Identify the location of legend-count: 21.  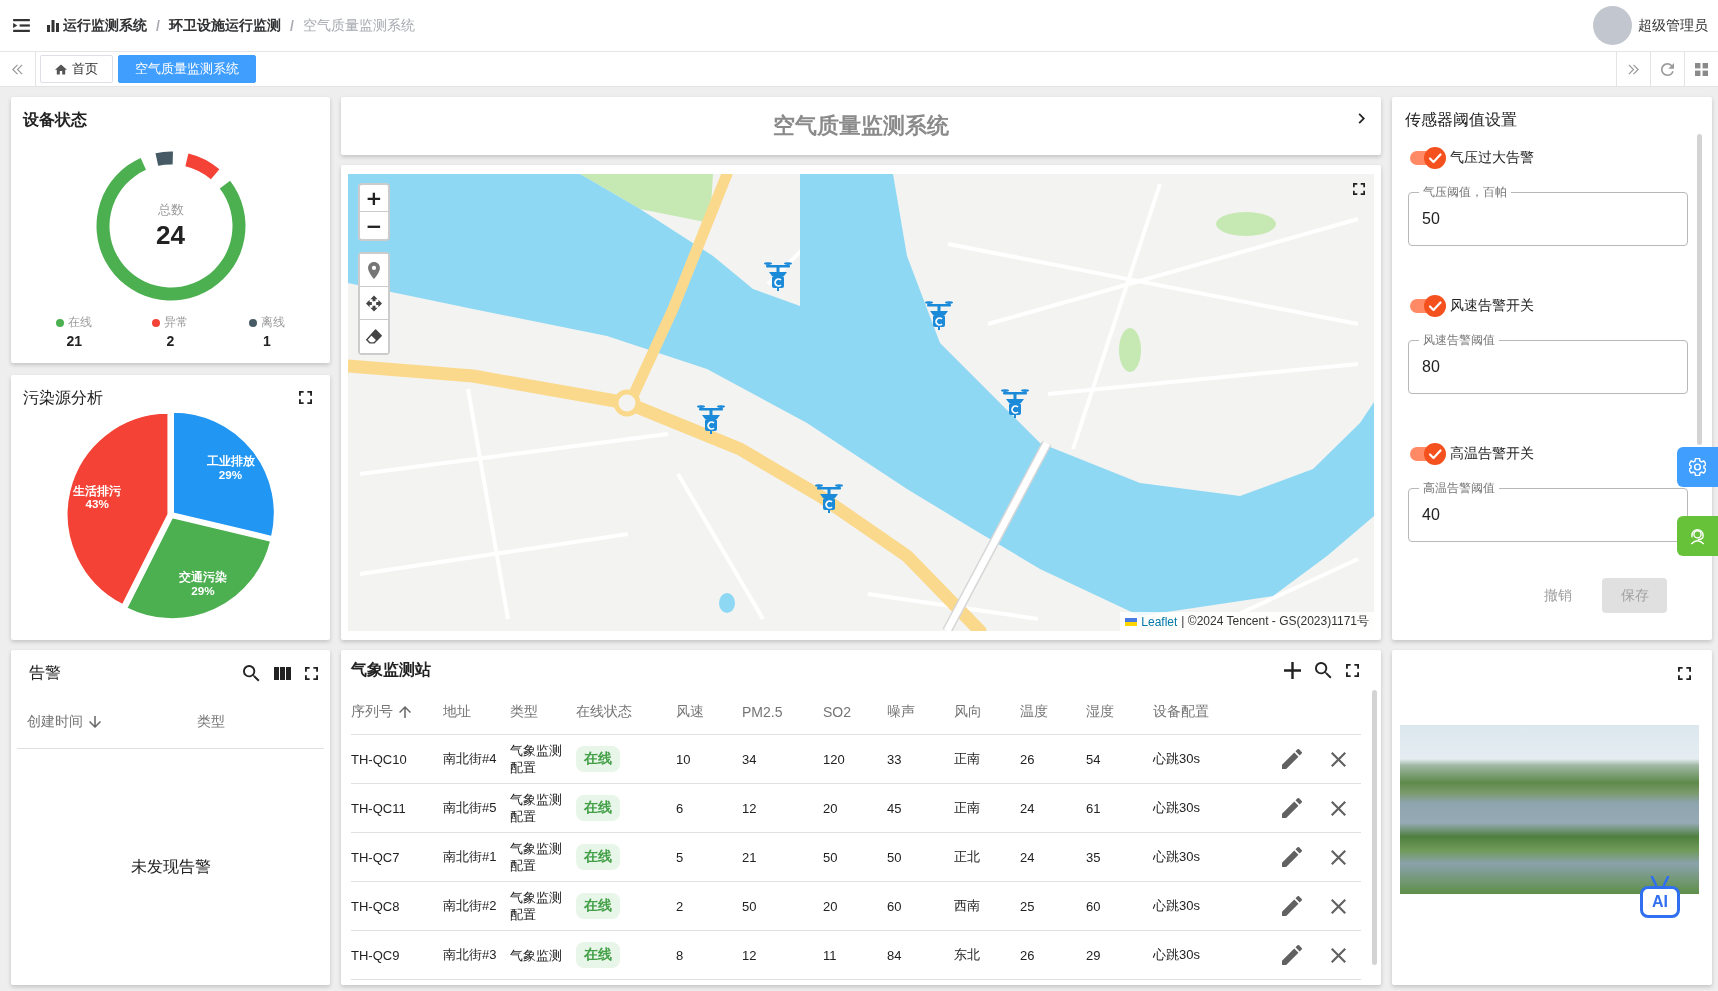
(74, 341).